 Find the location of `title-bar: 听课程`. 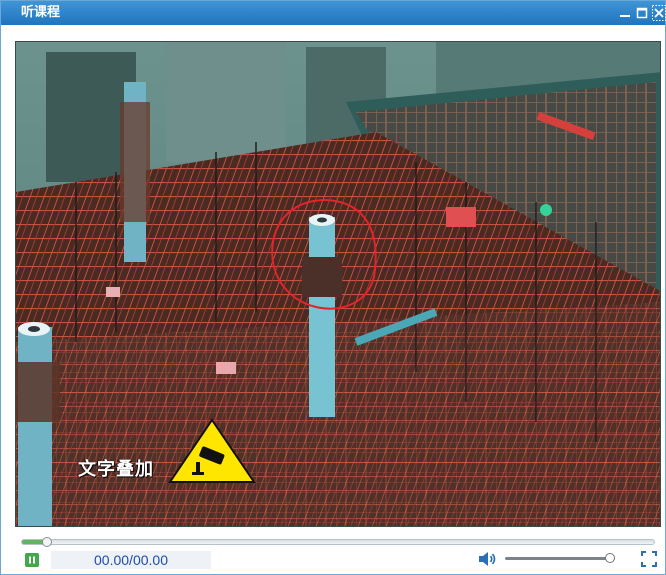

title-bar: 听课程 is located at coordinates (333, 13).